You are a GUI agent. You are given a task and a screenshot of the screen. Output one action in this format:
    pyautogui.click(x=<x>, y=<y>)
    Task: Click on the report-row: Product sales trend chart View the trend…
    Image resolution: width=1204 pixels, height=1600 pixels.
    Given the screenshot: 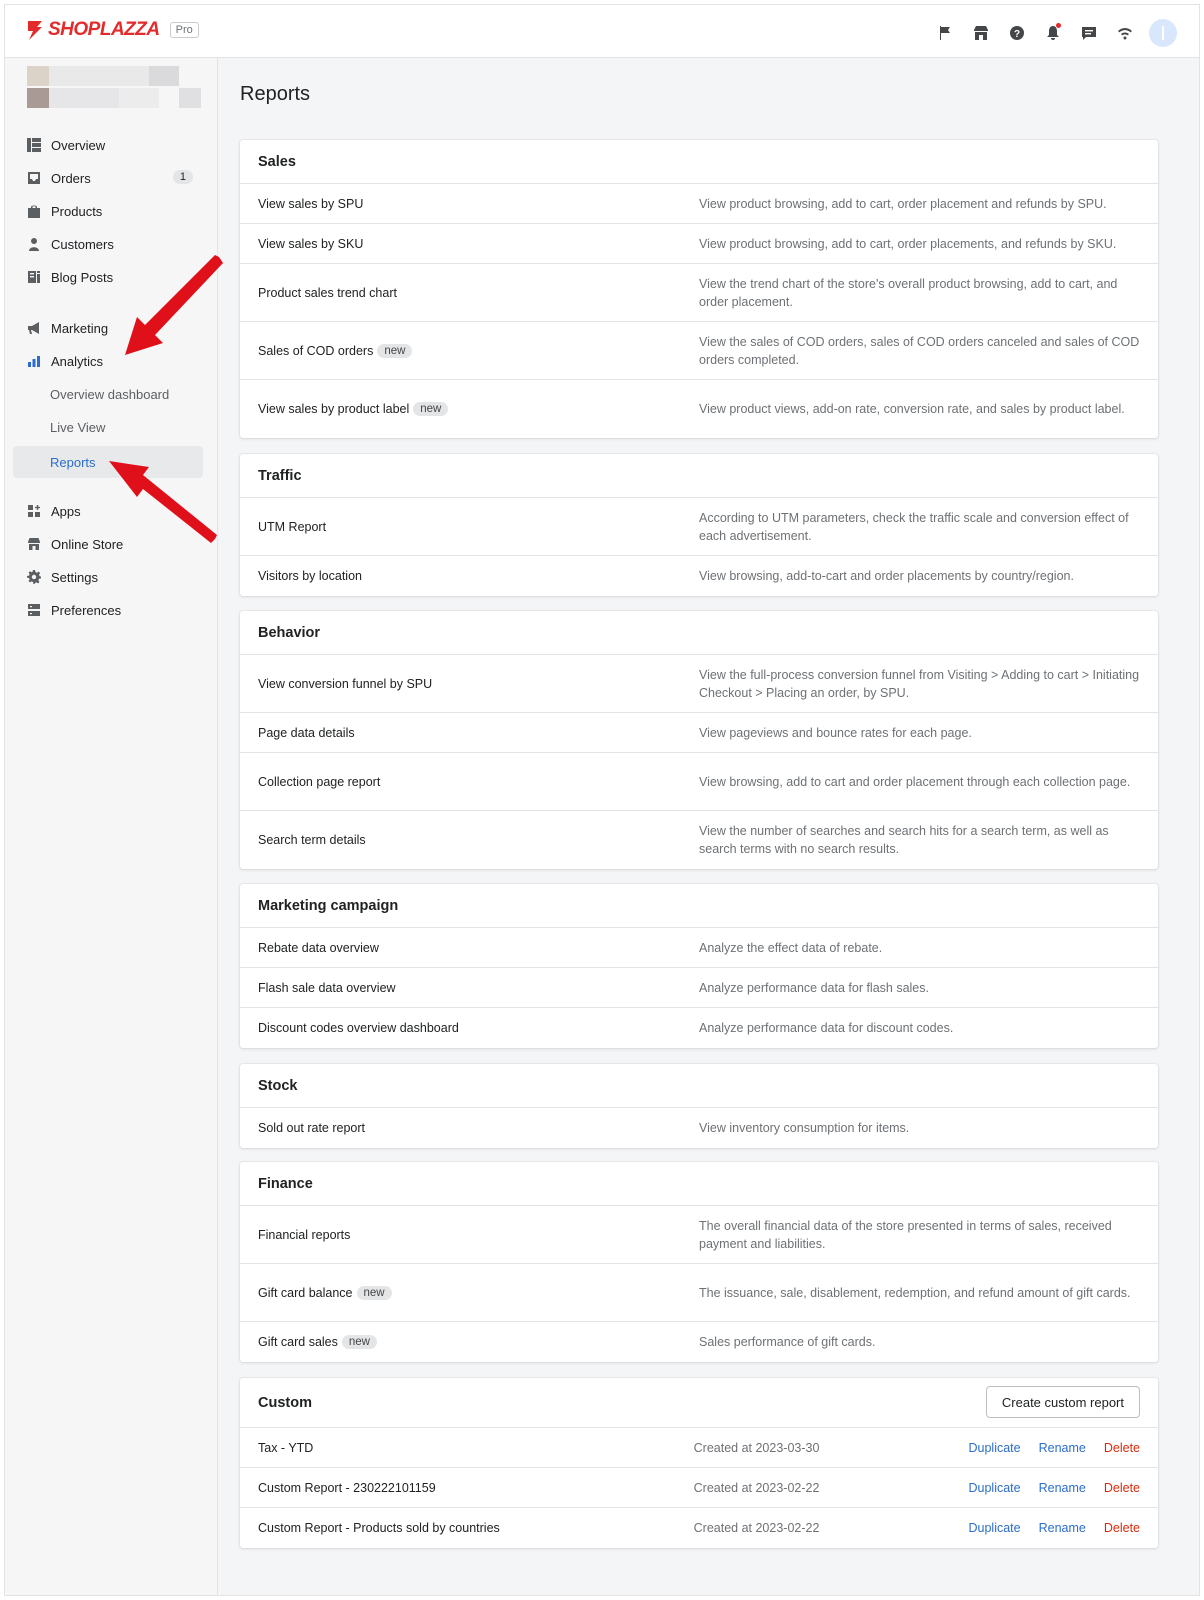 What is the action you would take?
    pyautogui.click(x=699, y=293)
    